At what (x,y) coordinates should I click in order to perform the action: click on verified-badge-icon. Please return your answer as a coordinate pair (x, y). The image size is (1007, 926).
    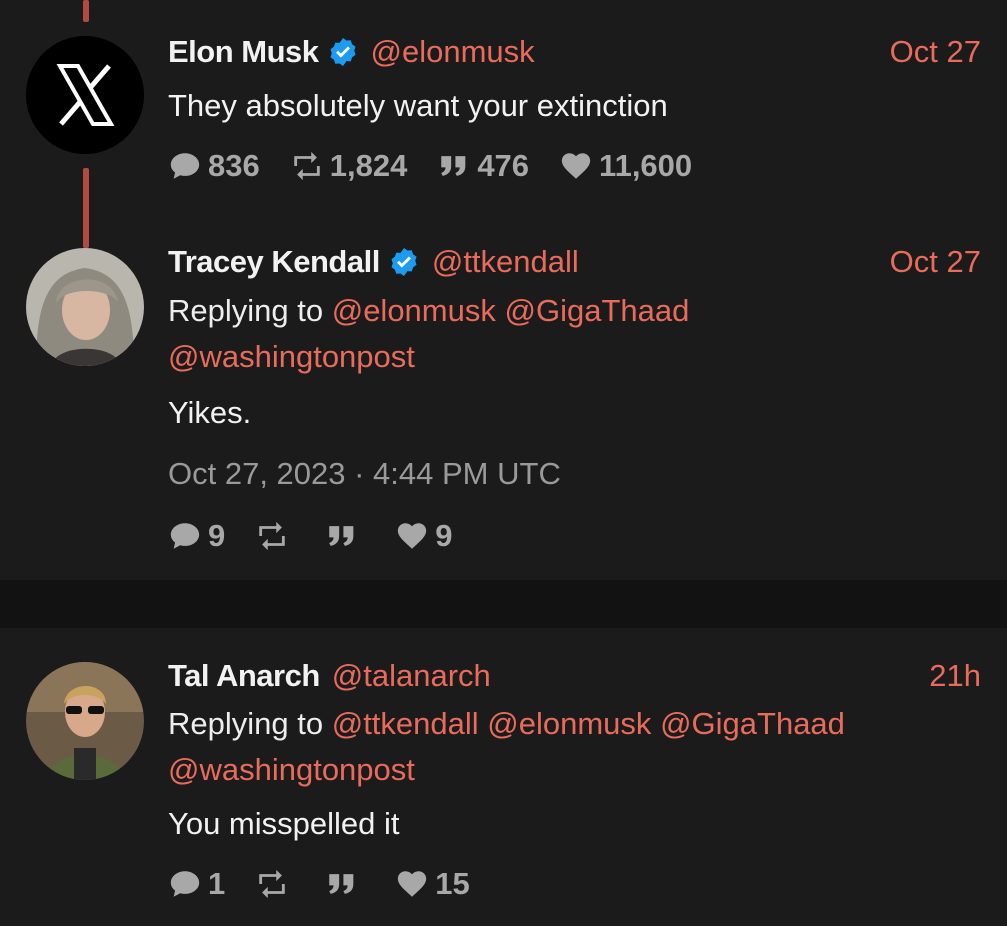
    Looking at the image, I should click on (404, 262).